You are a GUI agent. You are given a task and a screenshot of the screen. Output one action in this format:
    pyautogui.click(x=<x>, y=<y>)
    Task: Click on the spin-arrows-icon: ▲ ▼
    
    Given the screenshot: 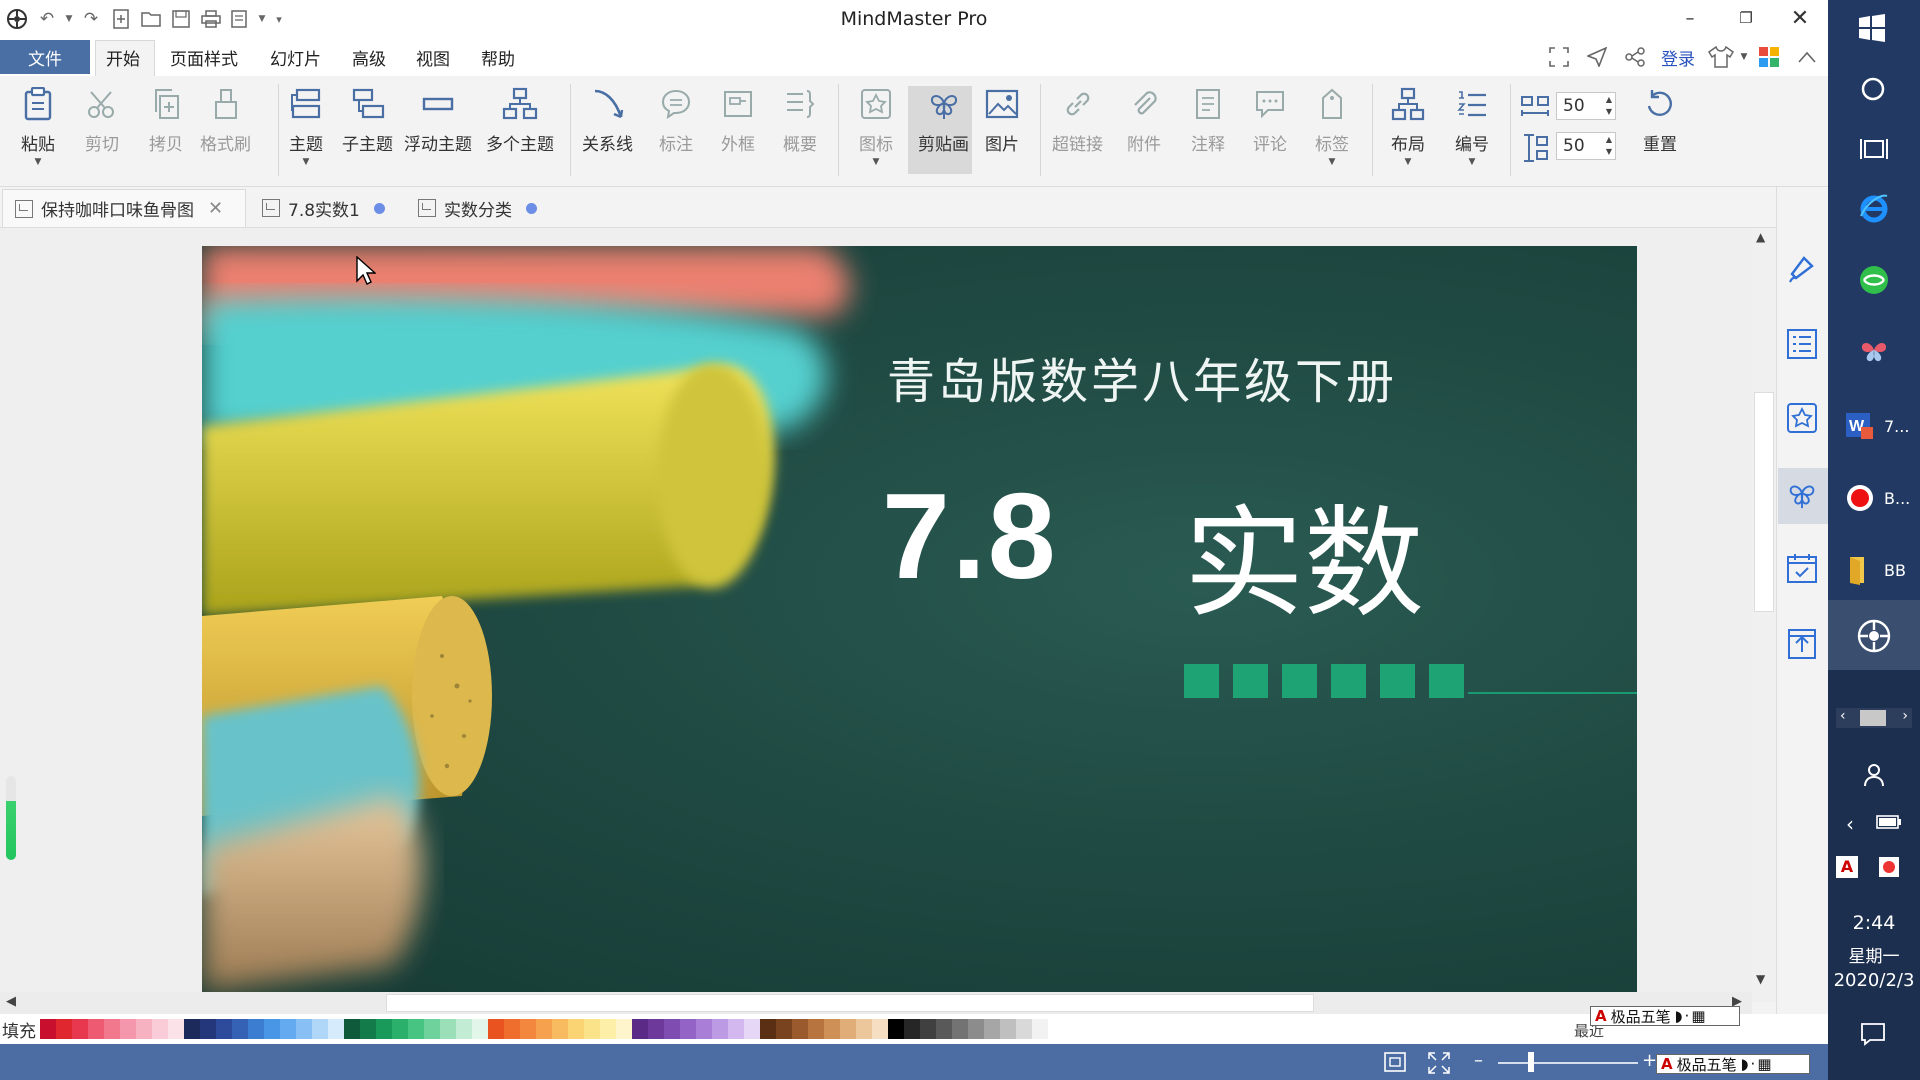 What is the action you would take?
    pyautogui.click(x=1609, y=106)
    